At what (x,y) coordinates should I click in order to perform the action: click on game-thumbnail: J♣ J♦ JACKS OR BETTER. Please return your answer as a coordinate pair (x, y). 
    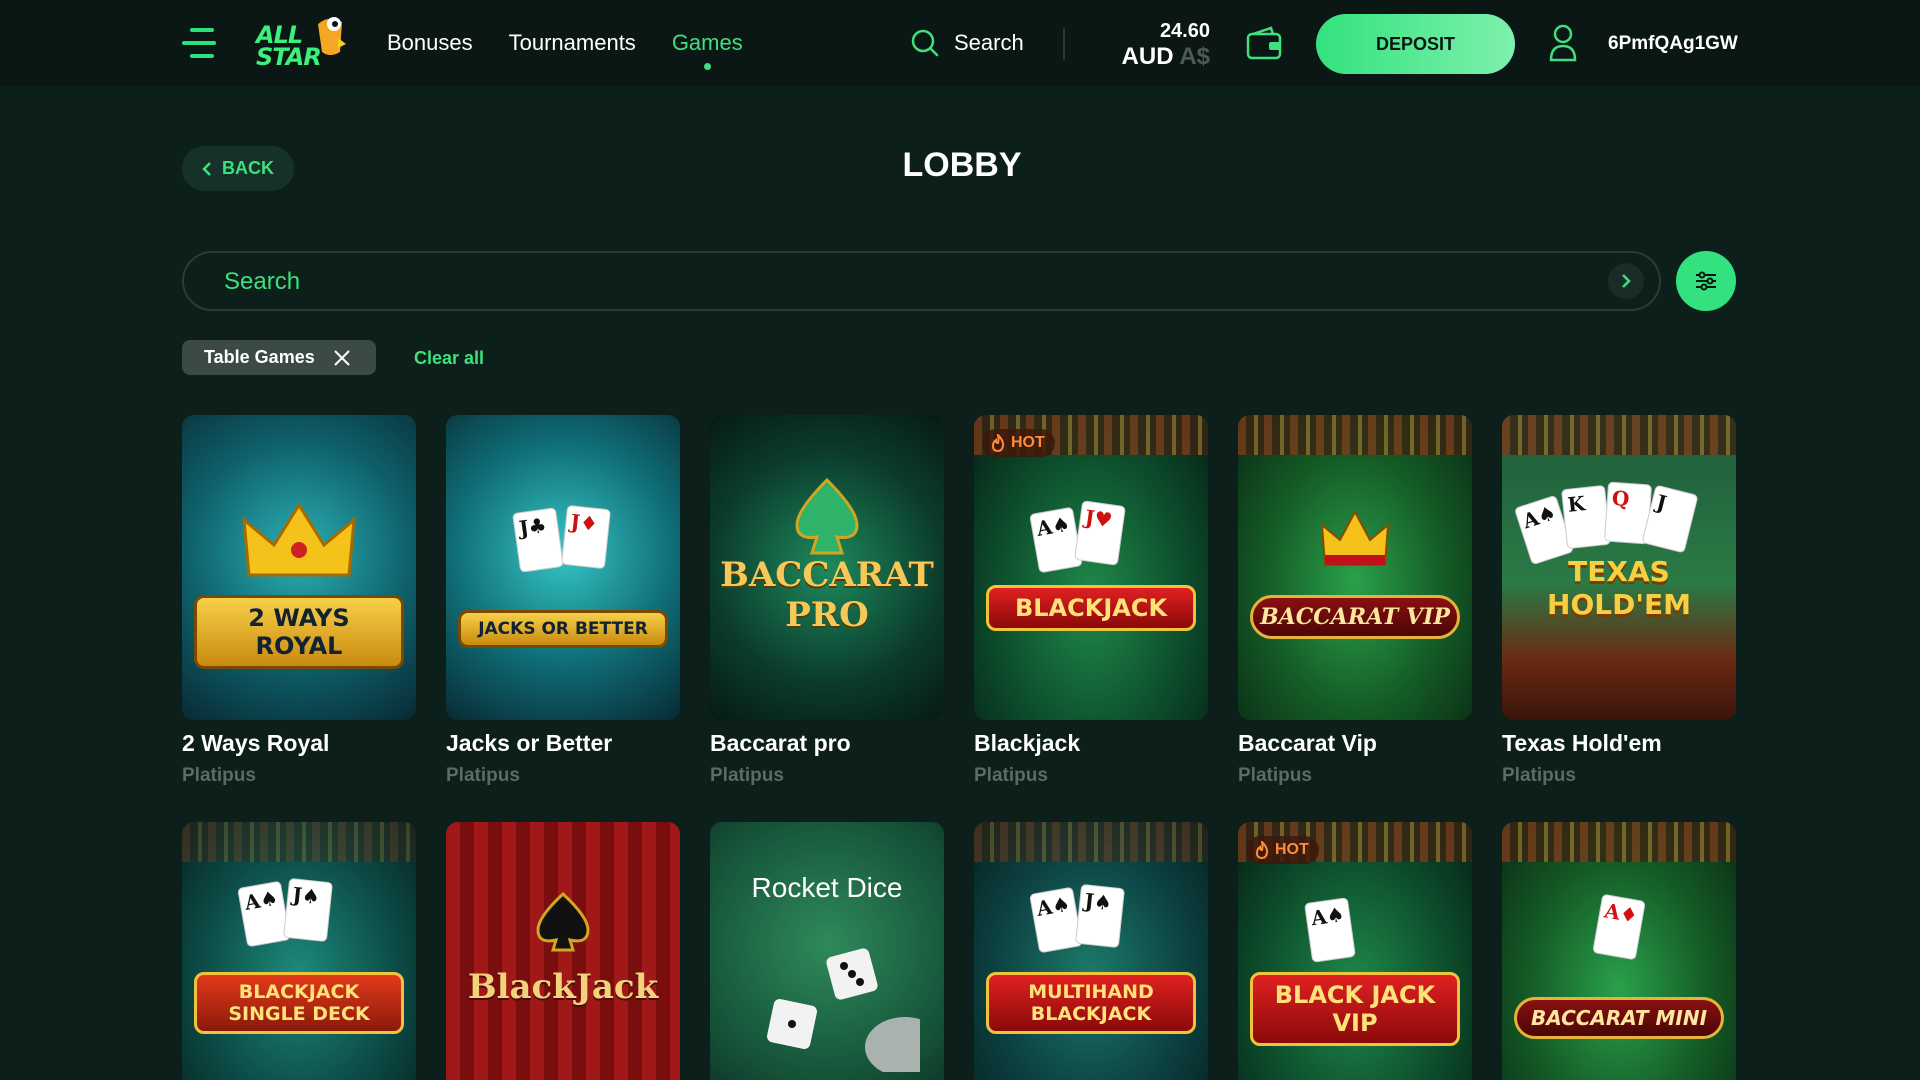
    Looking at the image, I should click on (563, 567).